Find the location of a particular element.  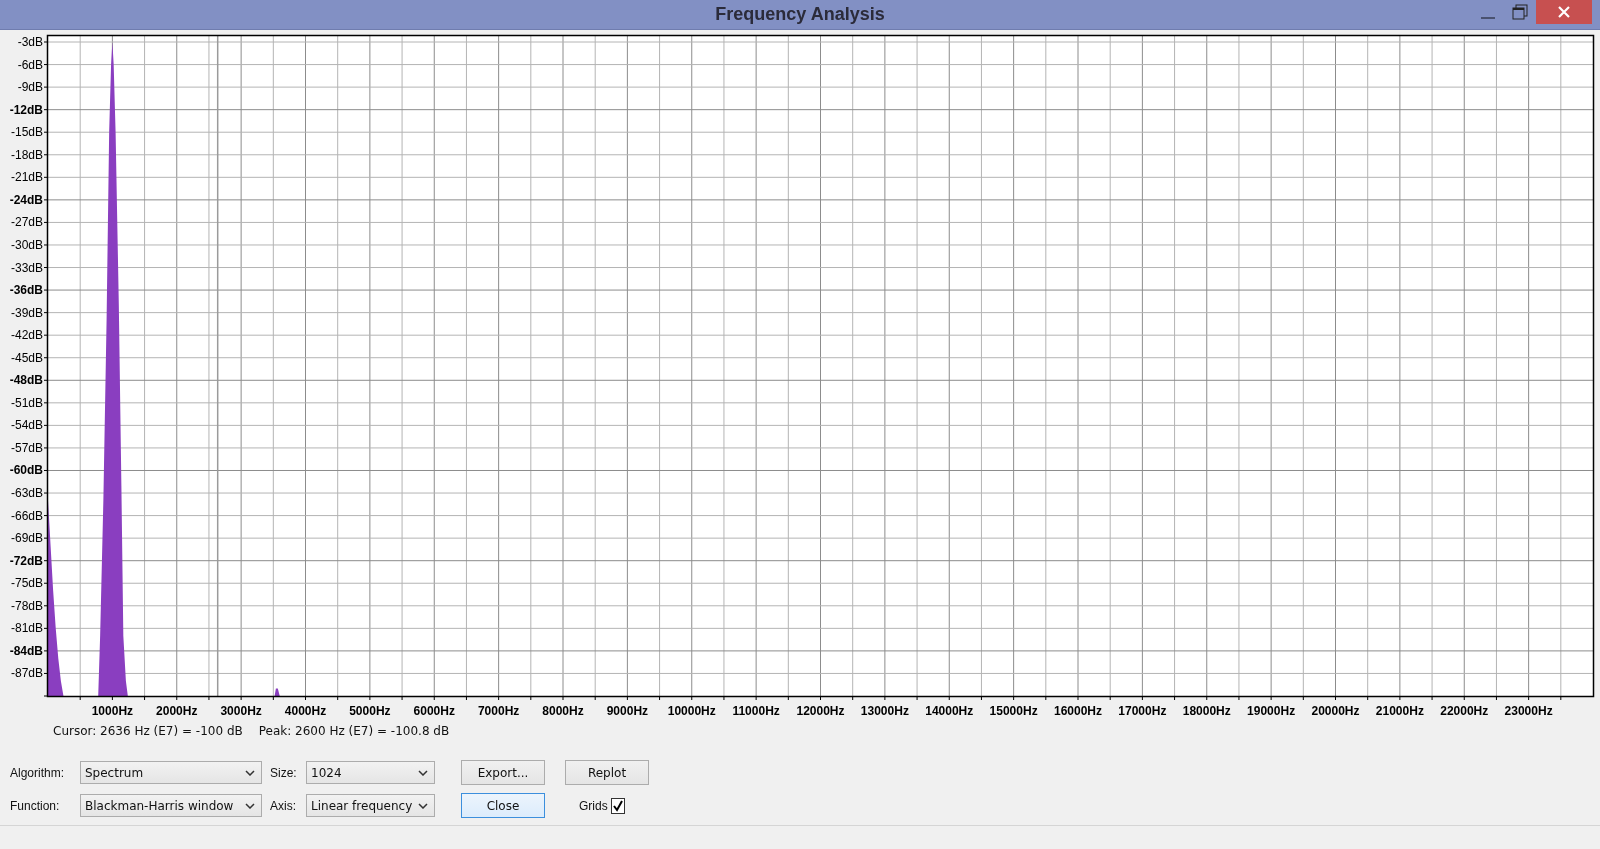

close-icon is located at coordinates (1564, 12).